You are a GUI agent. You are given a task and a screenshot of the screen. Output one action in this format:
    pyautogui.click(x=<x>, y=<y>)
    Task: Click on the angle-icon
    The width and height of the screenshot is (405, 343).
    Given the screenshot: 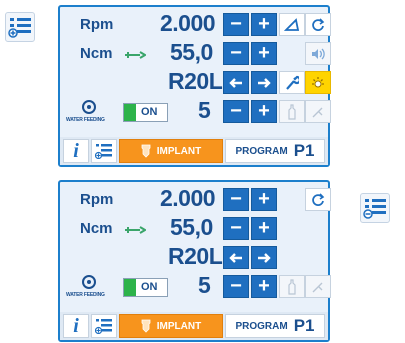 What is the action you would take?
    pyautogui.click(x=292, y=24)
    